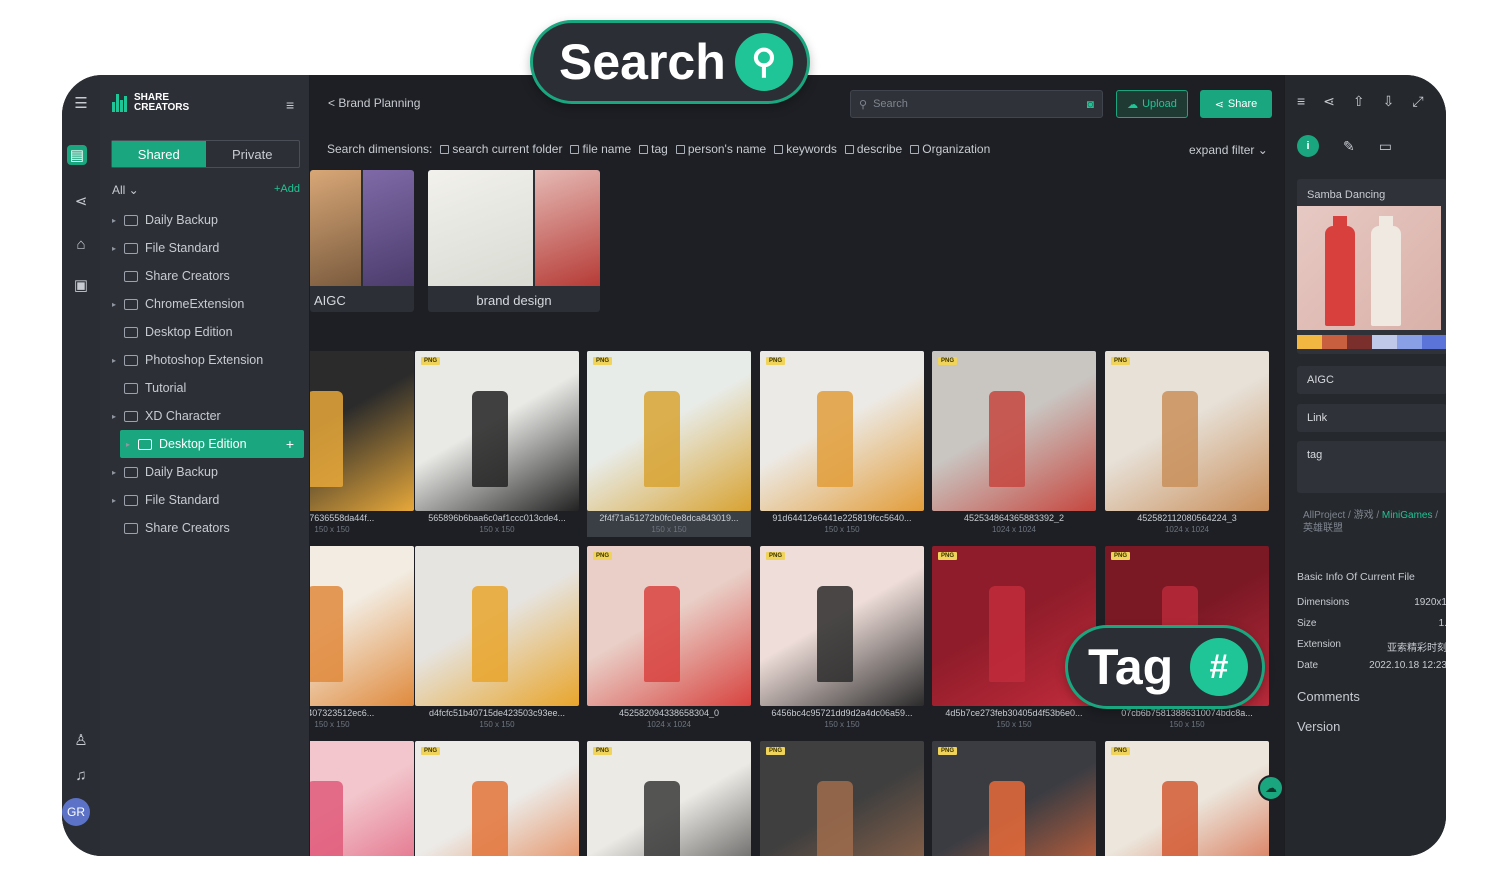 The image size is (1500, 885). I want to click on camera-icon: ◙, so click(1090, 104).